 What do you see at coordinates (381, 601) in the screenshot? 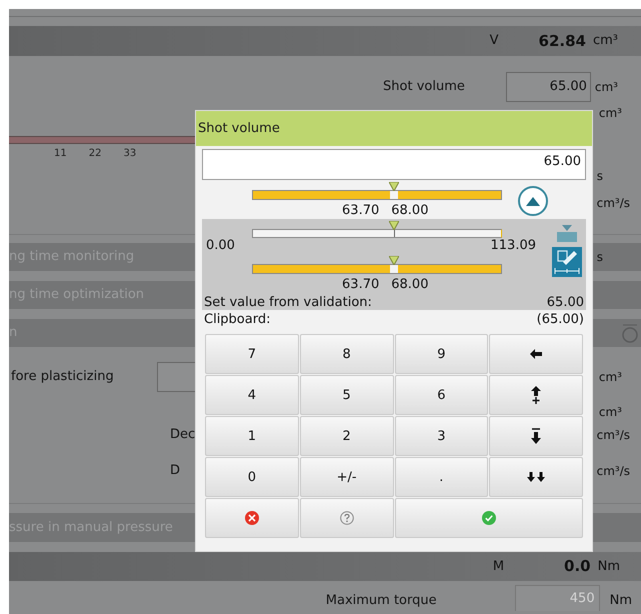
I see `field-label: Maximum torque` at bounding box center [381, 601].